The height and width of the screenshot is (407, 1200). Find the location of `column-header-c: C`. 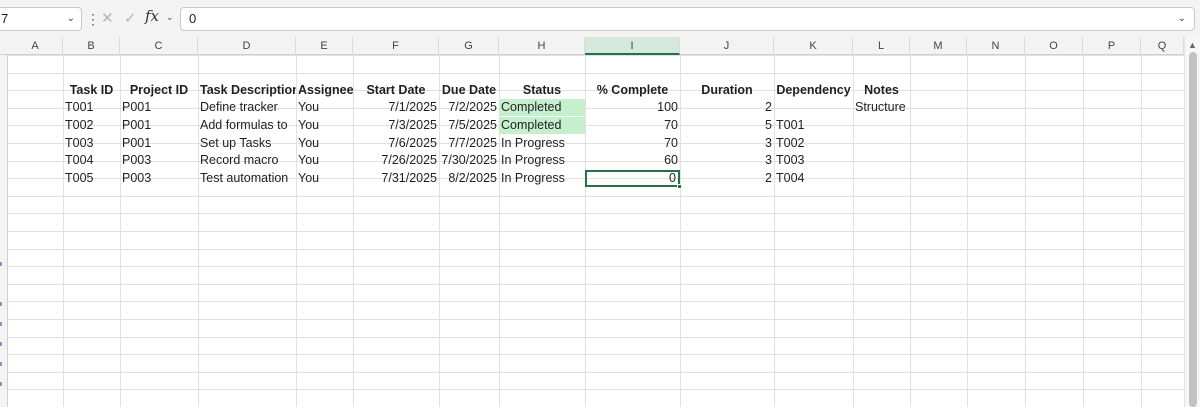

column-header-c: C is located at coordinates (159, 46).